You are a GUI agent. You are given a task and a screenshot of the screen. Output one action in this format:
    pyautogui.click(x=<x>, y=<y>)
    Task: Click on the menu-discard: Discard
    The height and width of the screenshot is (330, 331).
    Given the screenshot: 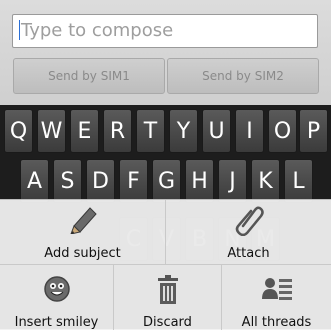 What is the action you would take?
    pyautogui.click(x=167, y=297)
    